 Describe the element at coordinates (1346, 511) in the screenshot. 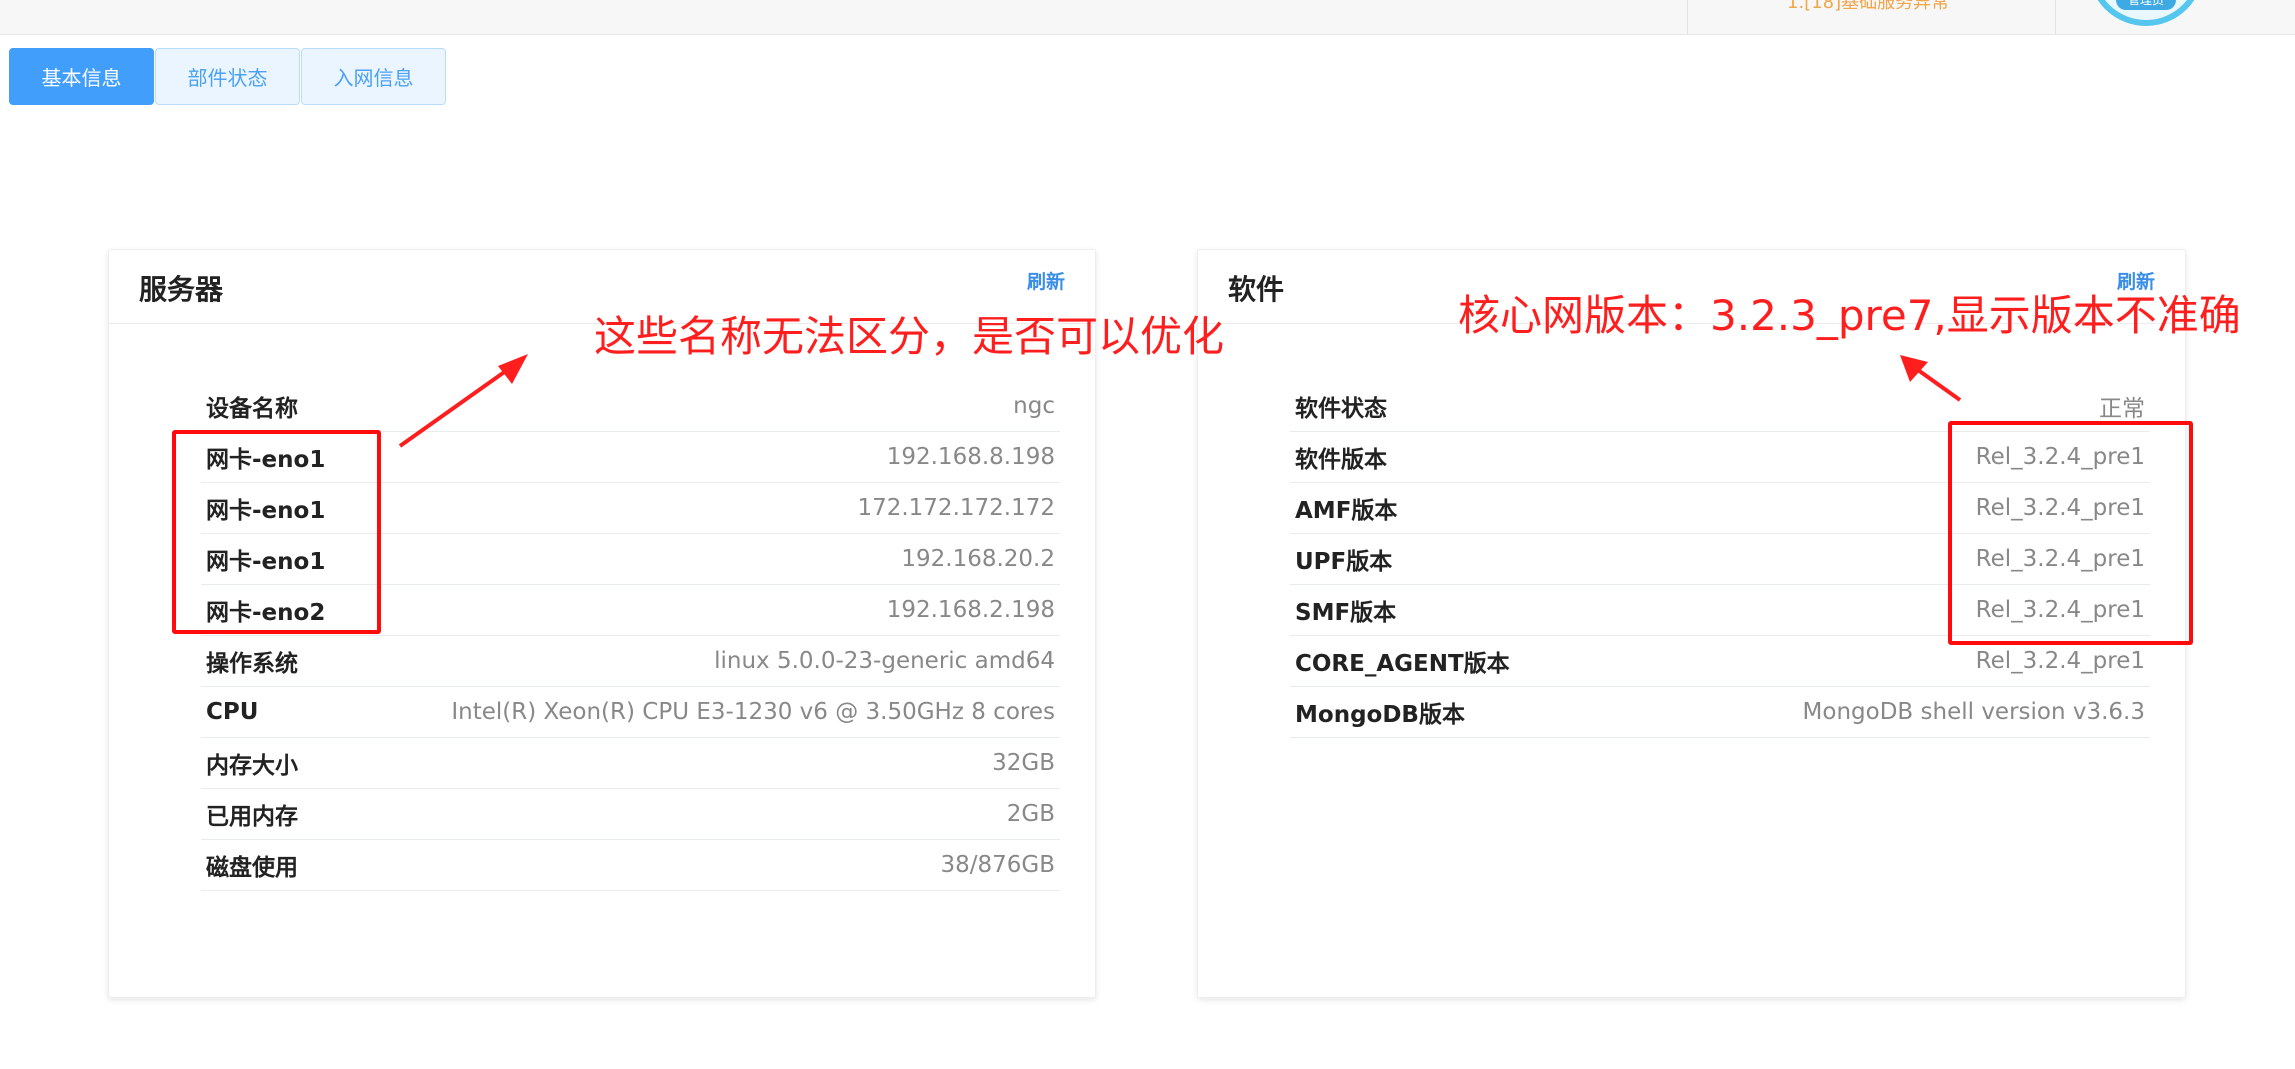

I see `info-key: AMF版本` at that location.